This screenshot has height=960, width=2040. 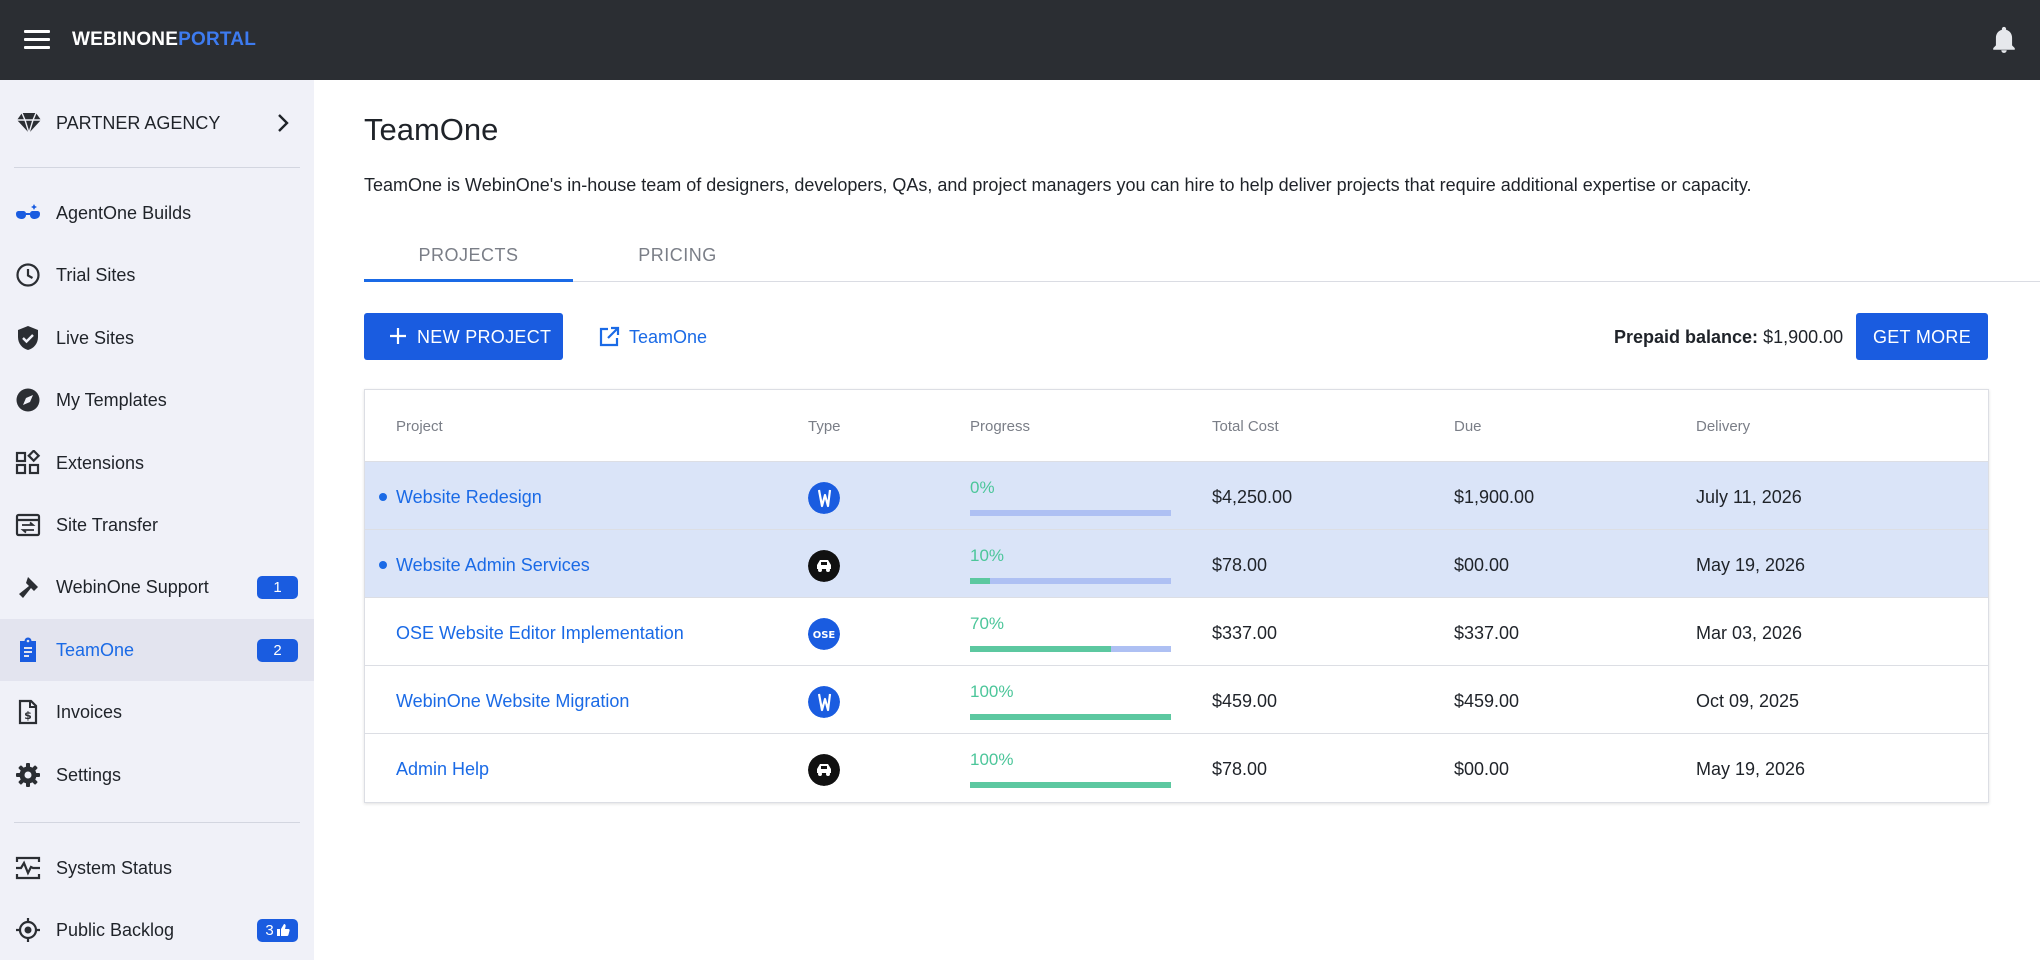 What do you see at coordinates (89, 775) in the screenshot?
I see `sidebar-item-label: Settings` at bounding box center [89, 775].